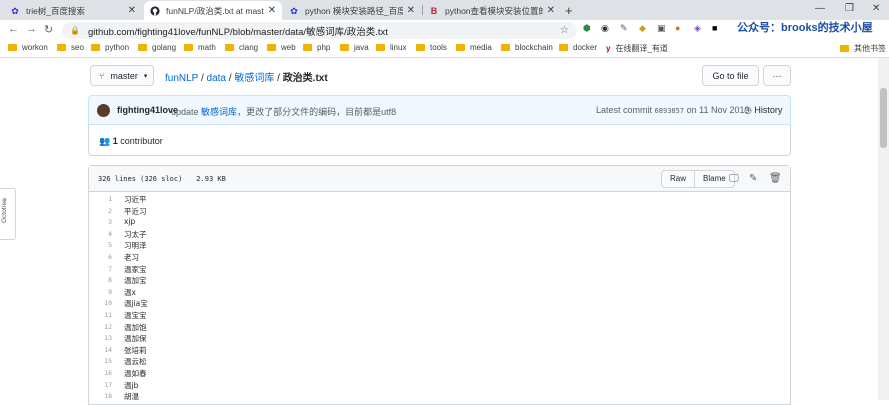 This screenshot has width=889, height=405. Describe the element at coordinates (391, 47) in the screenshot. I see `bookmark-linux: linux` at that location.